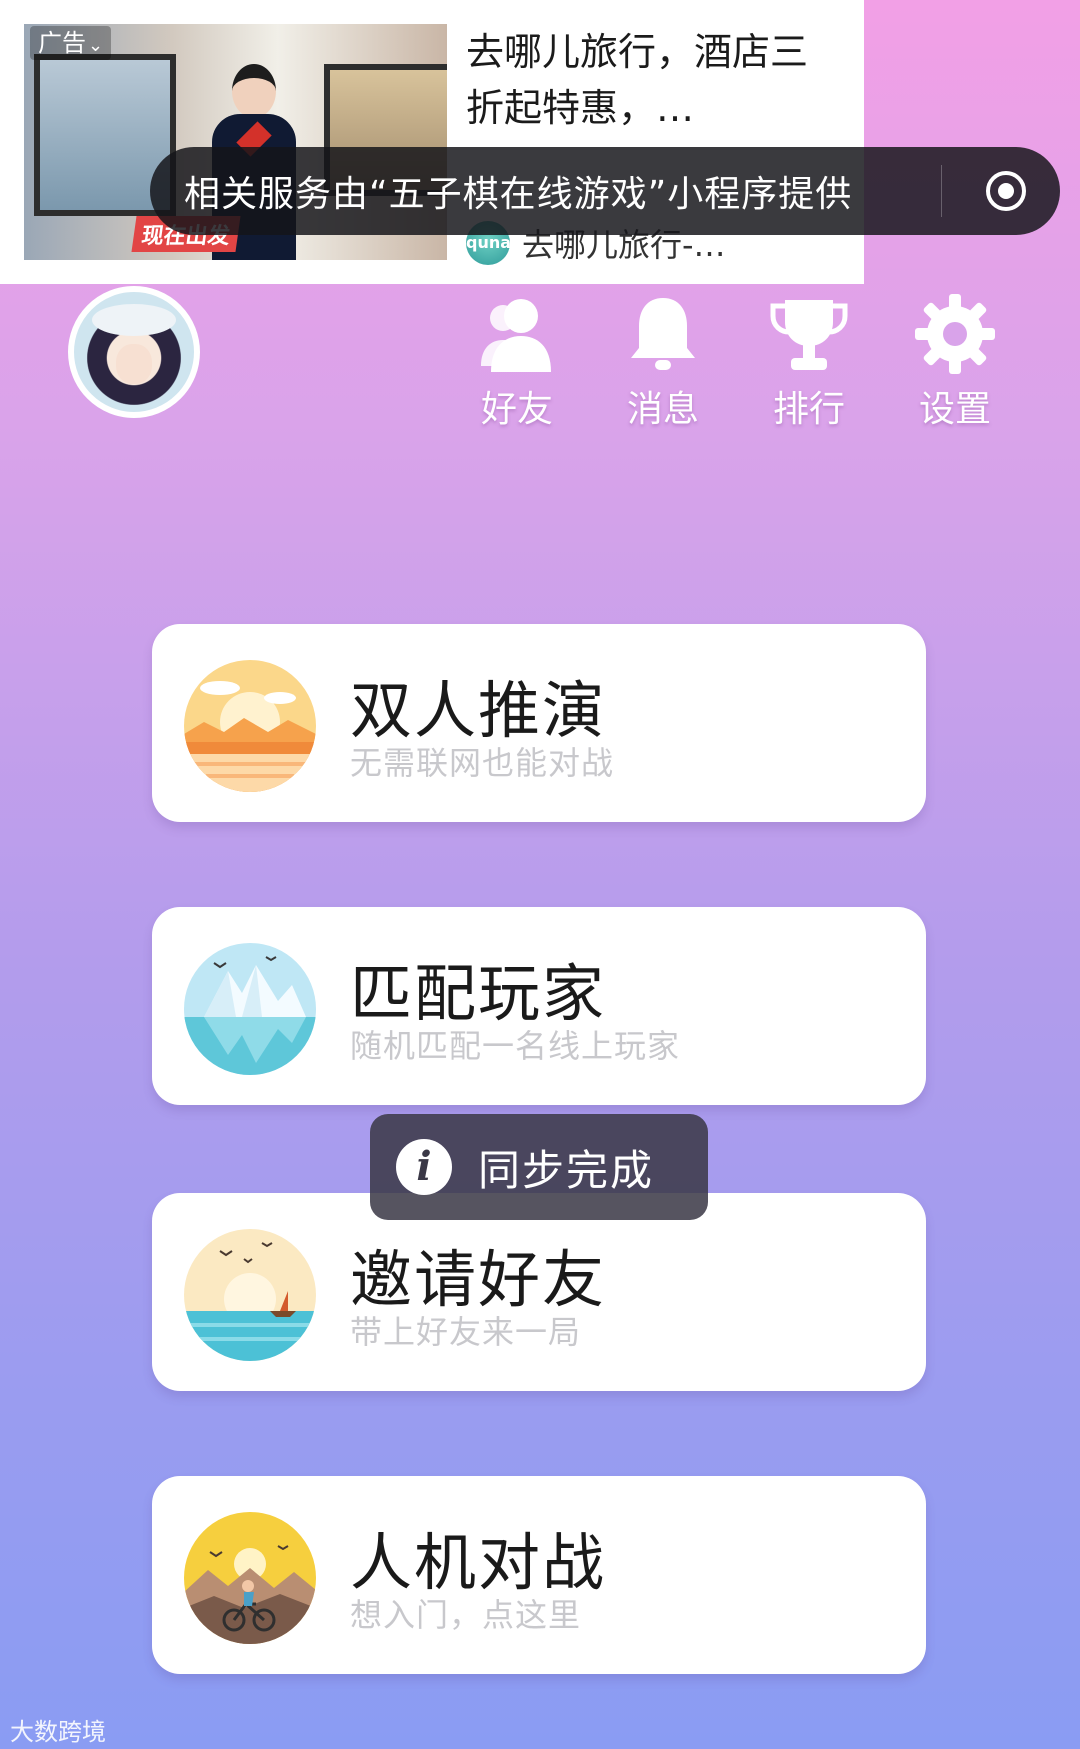 Image resolution: width=1080 pixels, height=1749 pixels. What do you see at coordinates (516, 335) in the screenshot?
I see `friends-icon` at bounding box center [516, 335].